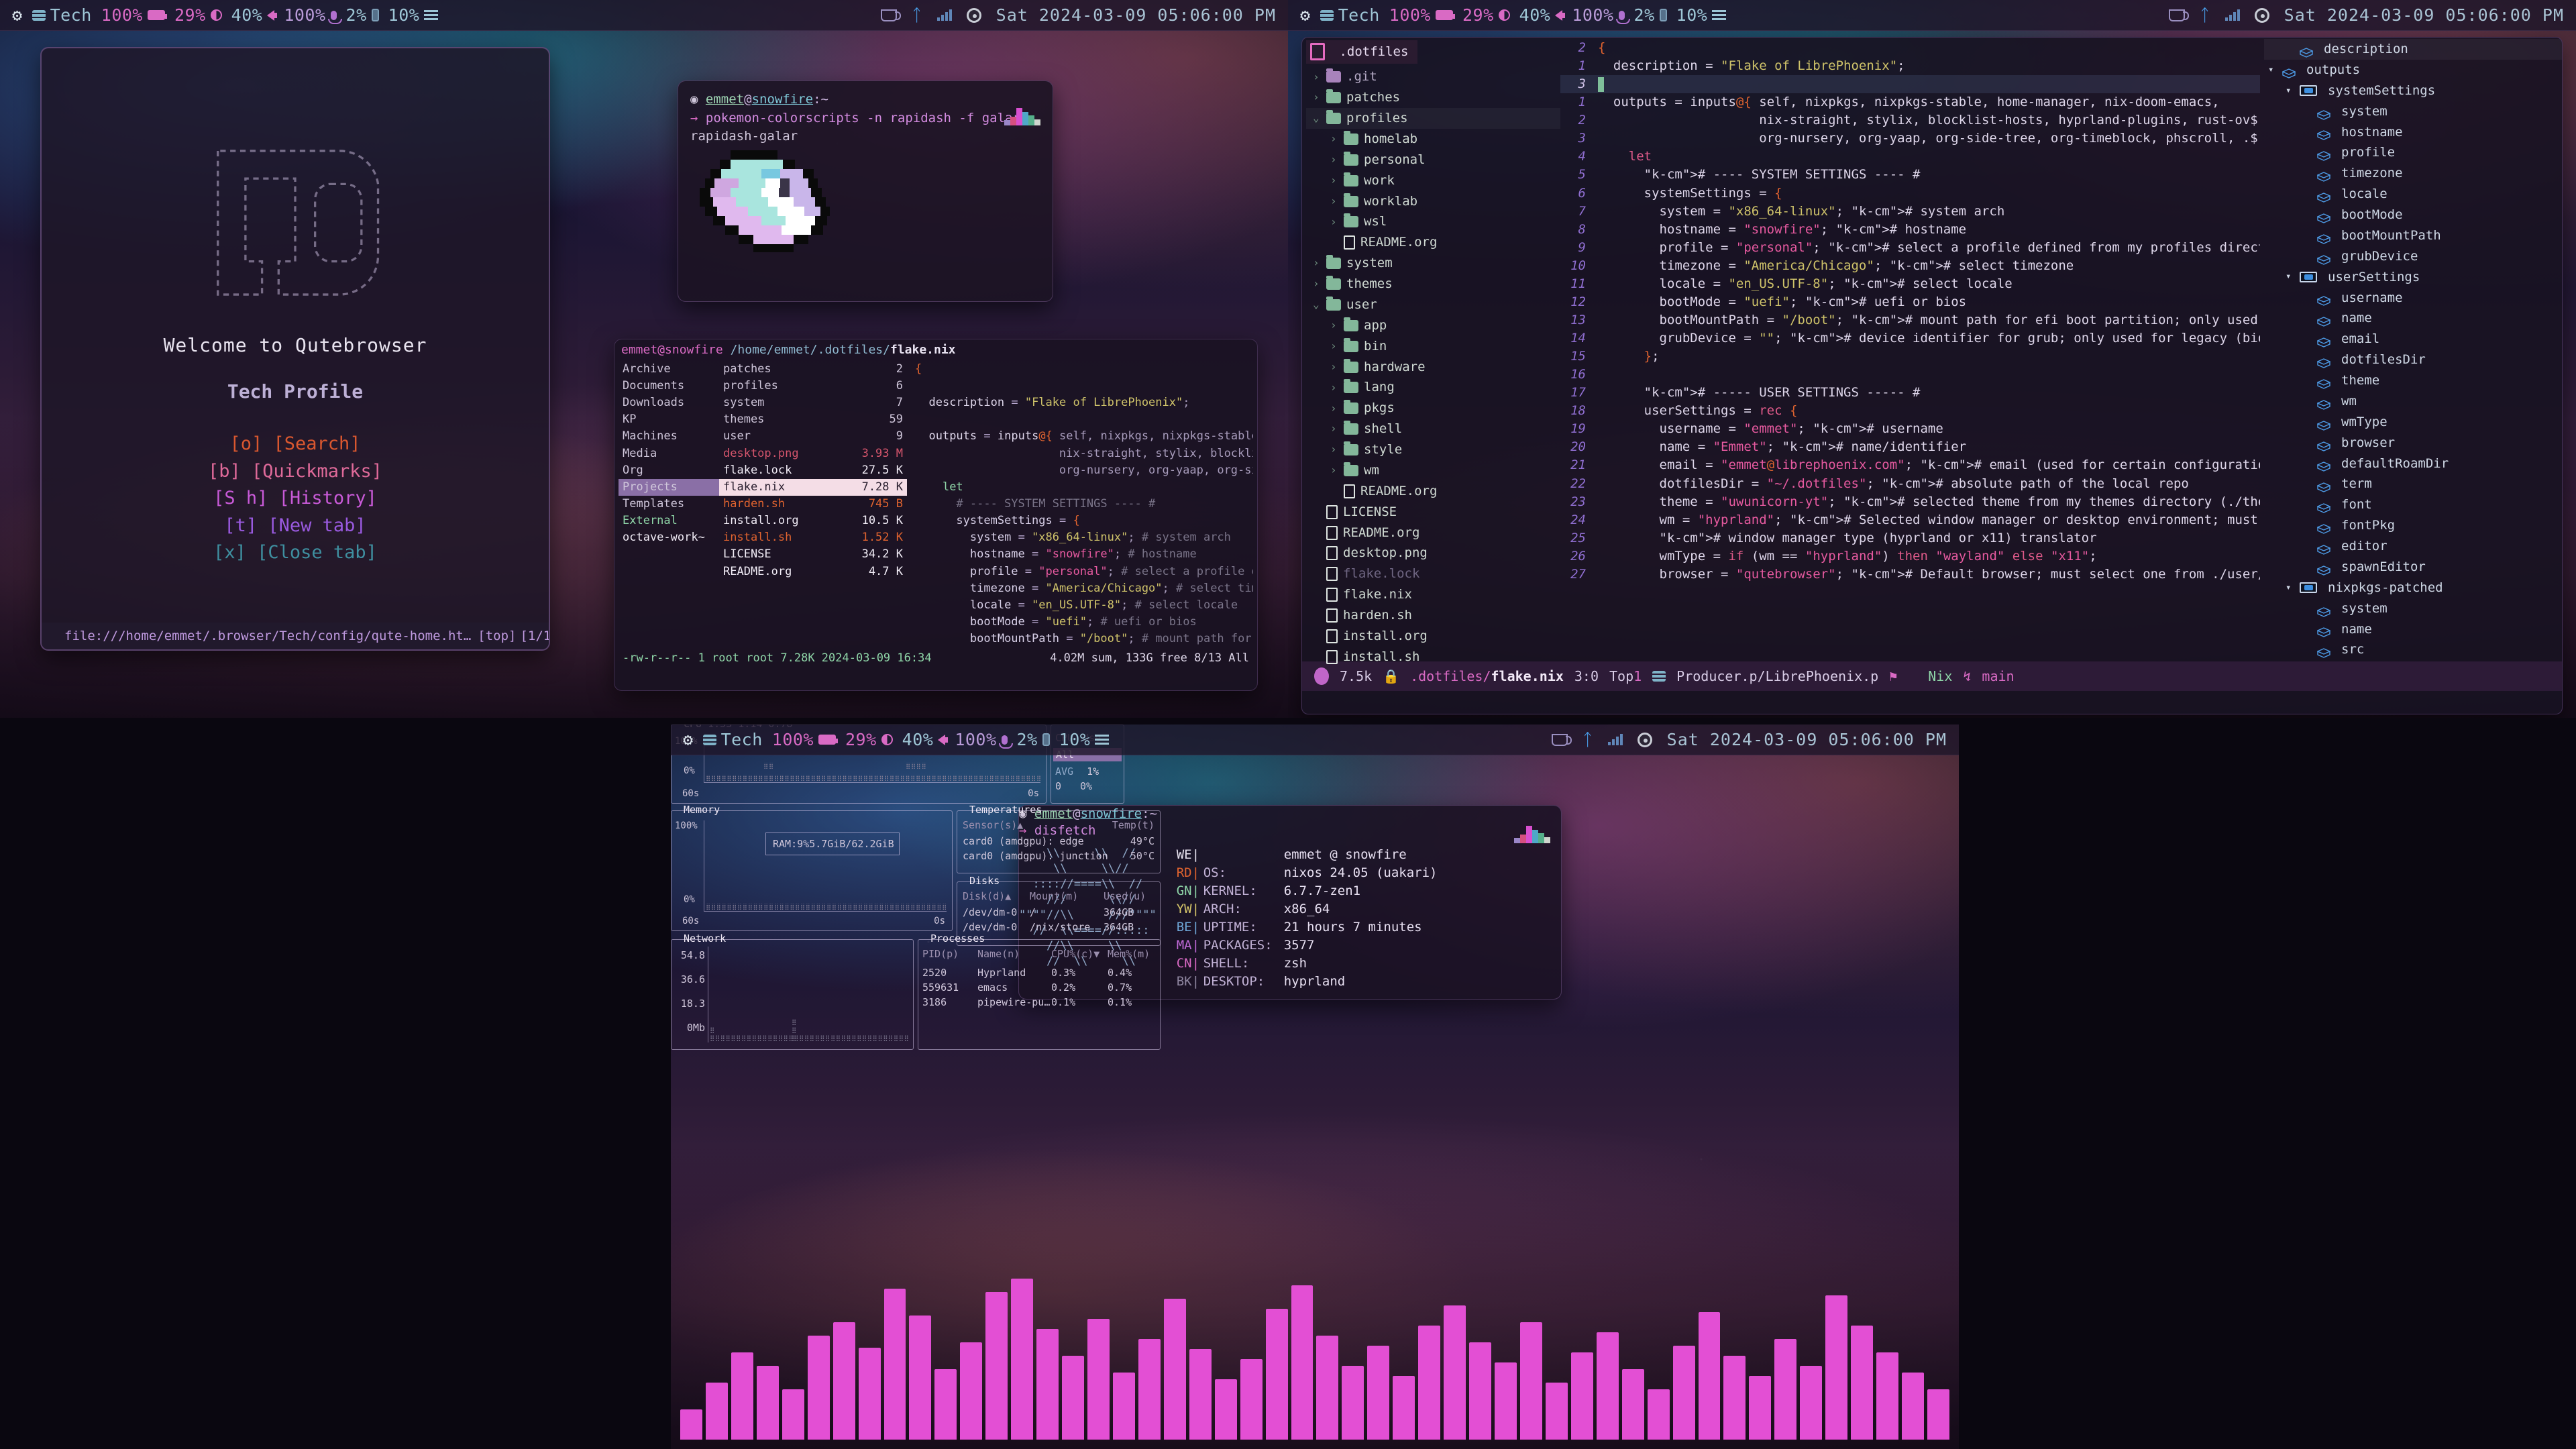  Describe the element at coordinates (317, 443) in the screenshot. I see `shortcut-link-search: [Search]` at that location.